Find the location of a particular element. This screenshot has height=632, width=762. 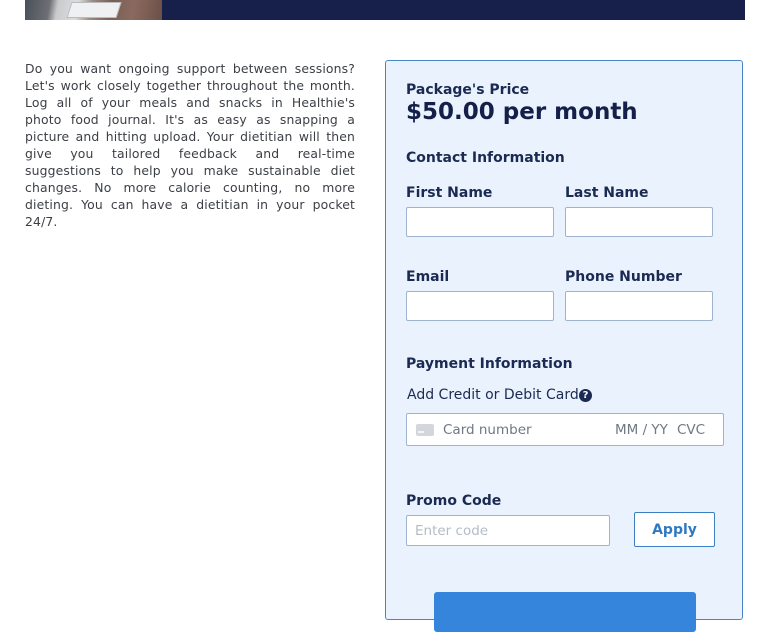

payment-info-heading: Payment Information is located at coordinates (489, 364).